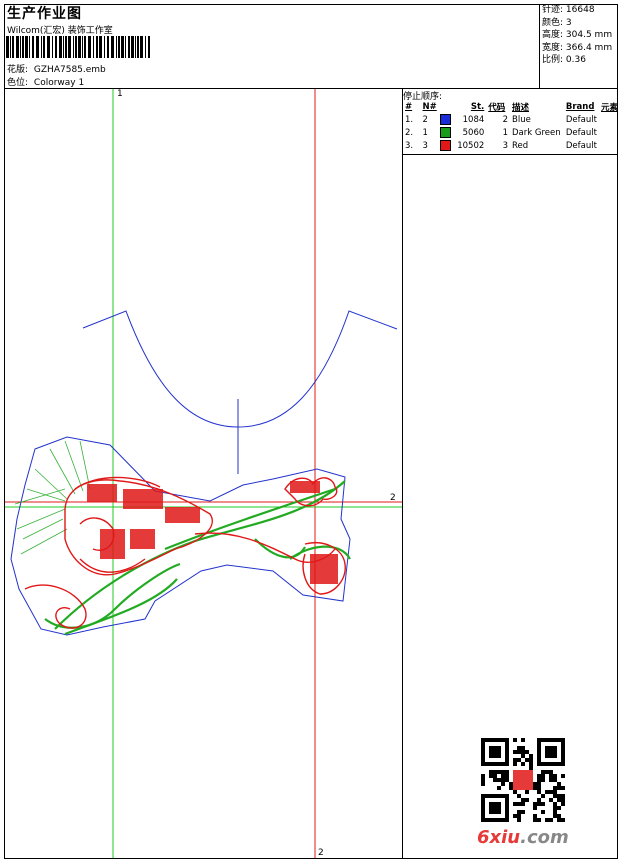 This screenshot has height=862, width=620. I want to click on design-label: 花版:, so click(18, 70).